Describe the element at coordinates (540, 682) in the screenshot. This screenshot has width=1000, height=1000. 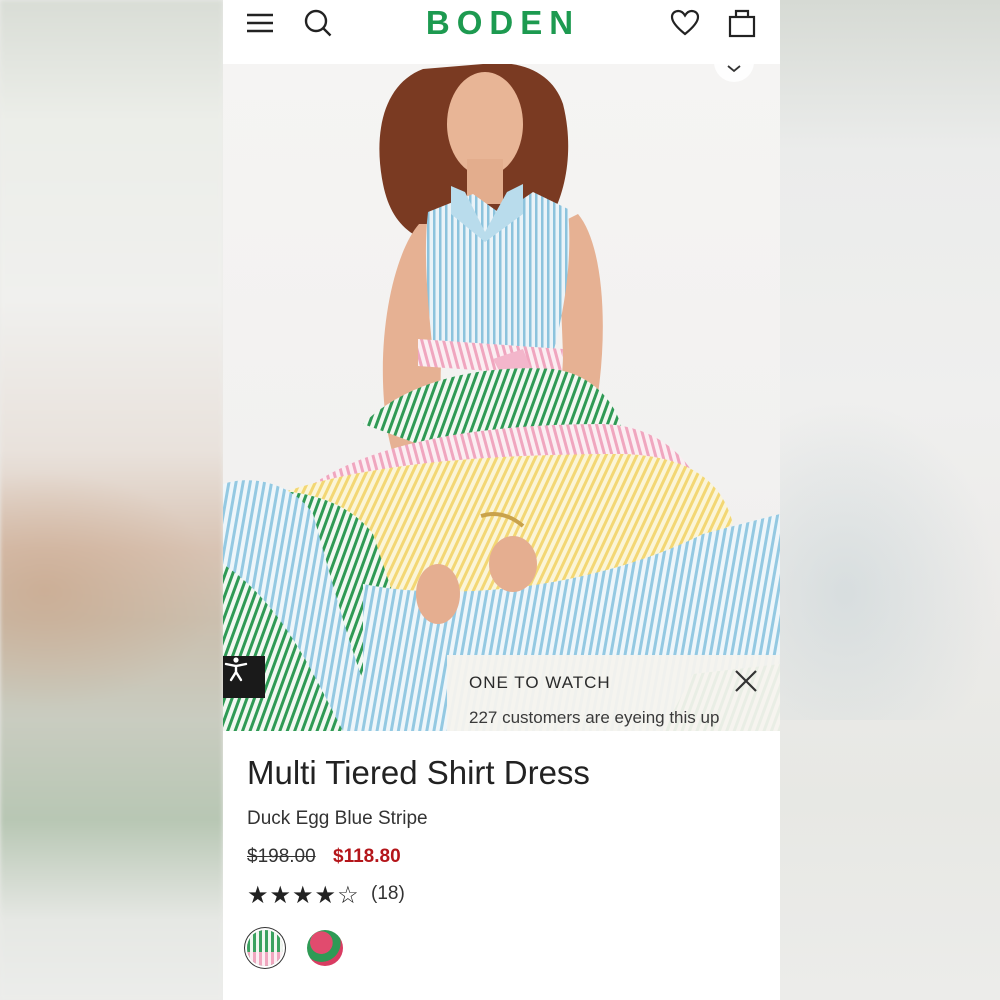
I see `banner-title: ONE TO WATCH` at that location.